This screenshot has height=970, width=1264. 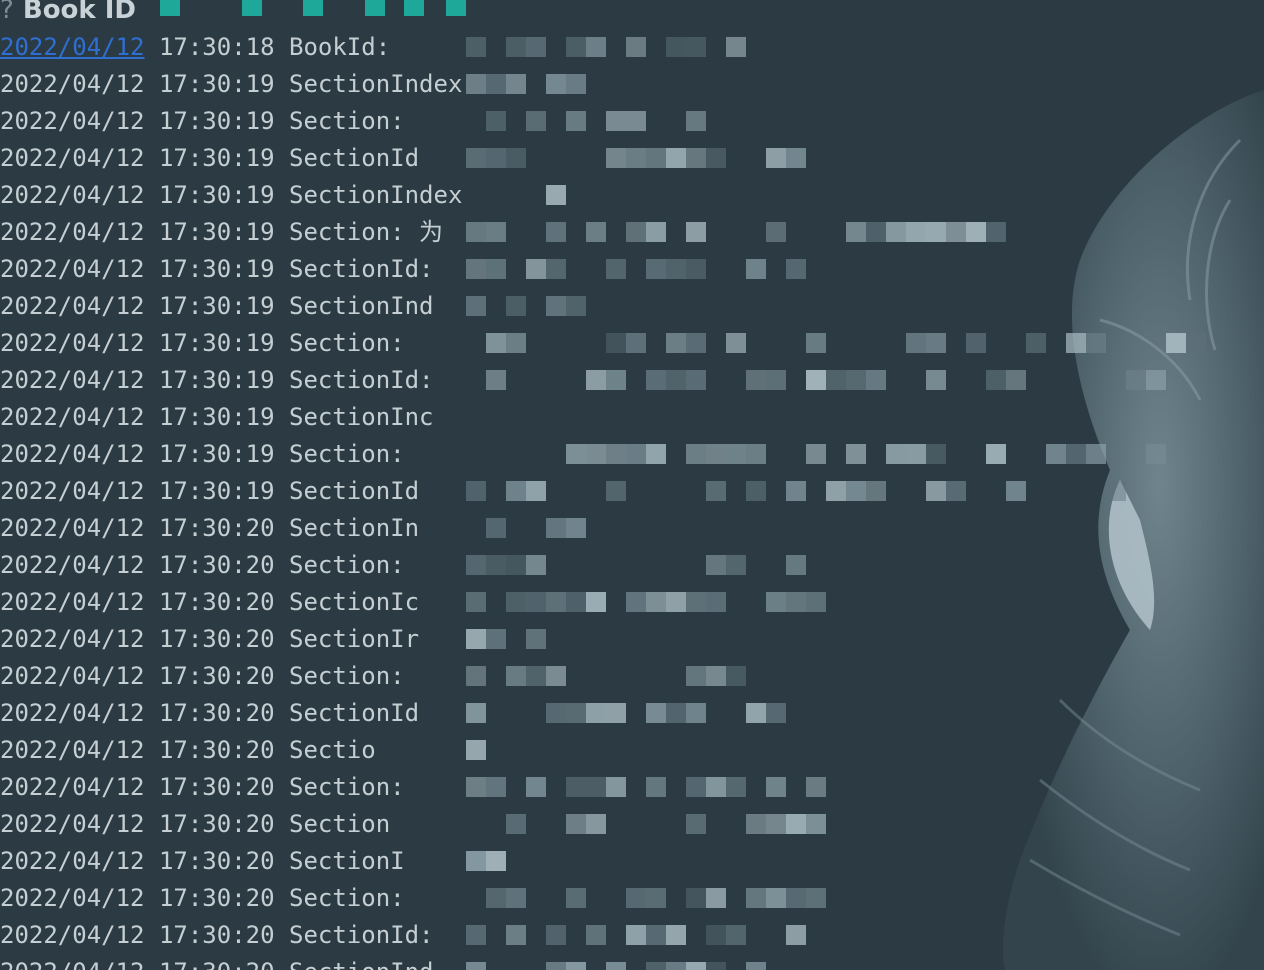 I want to click on log-line: 2022/04/12 17:30:19 SectionInc, so click(x=231, y=417).